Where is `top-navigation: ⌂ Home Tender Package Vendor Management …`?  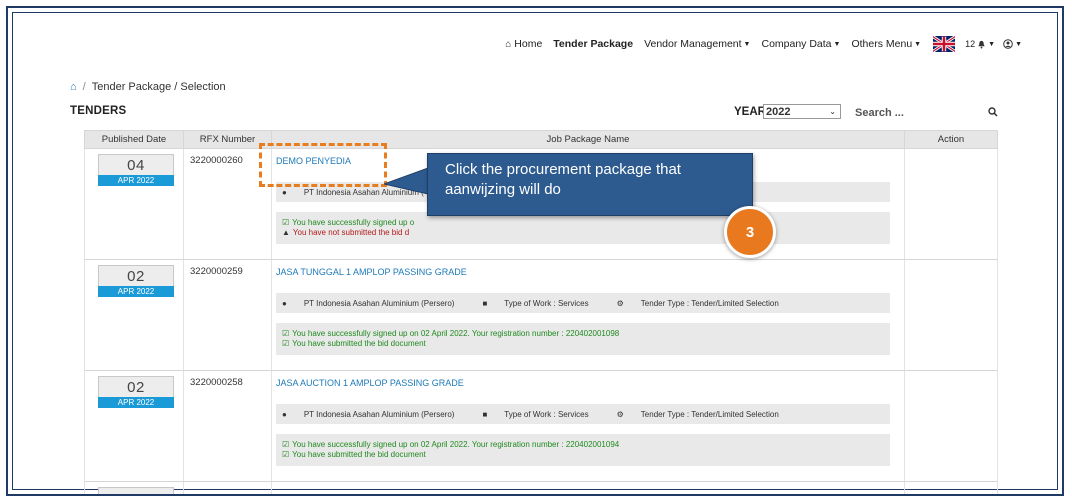
top-navigation: ⌂ Home Tender Package Vendor Management … is located at coordinates (758, 44).